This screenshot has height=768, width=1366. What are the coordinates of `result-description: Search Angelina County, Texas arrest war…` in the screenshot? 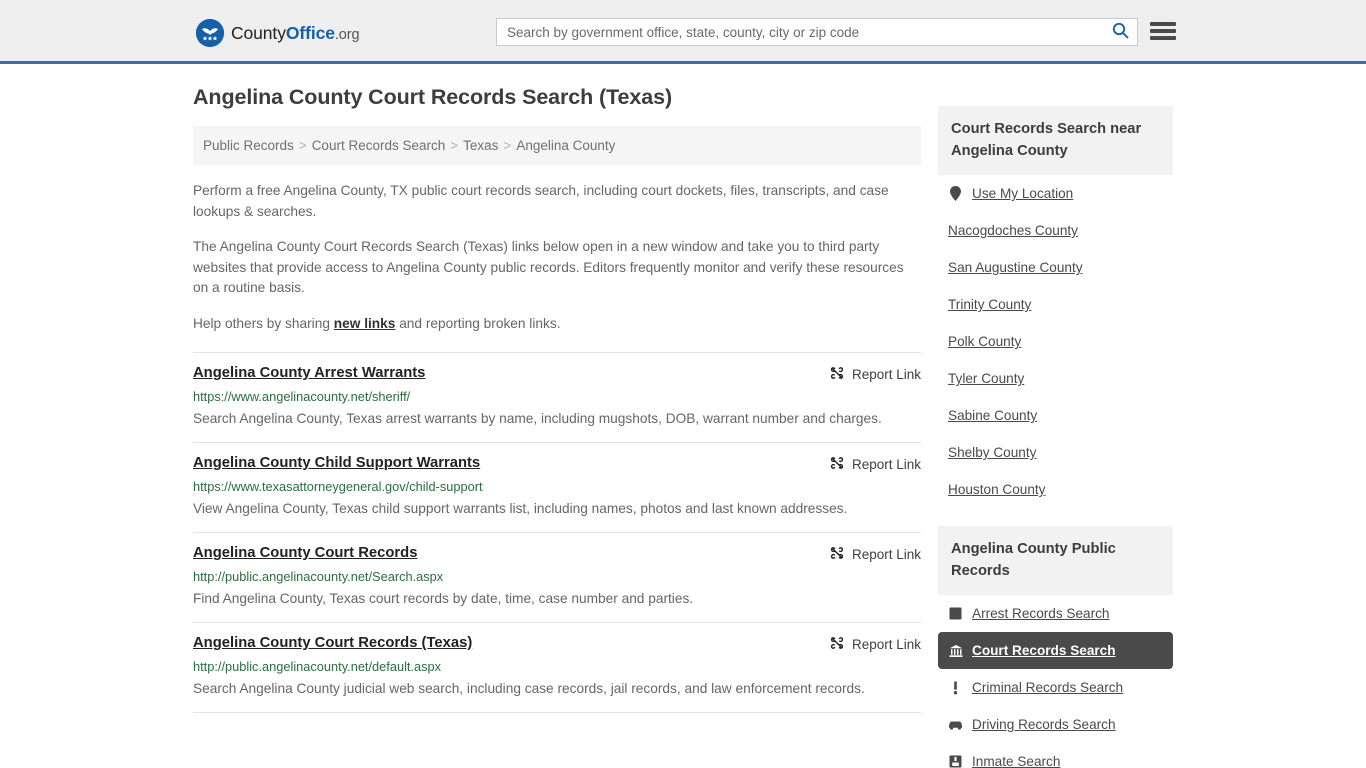 It's located at (537, 418).